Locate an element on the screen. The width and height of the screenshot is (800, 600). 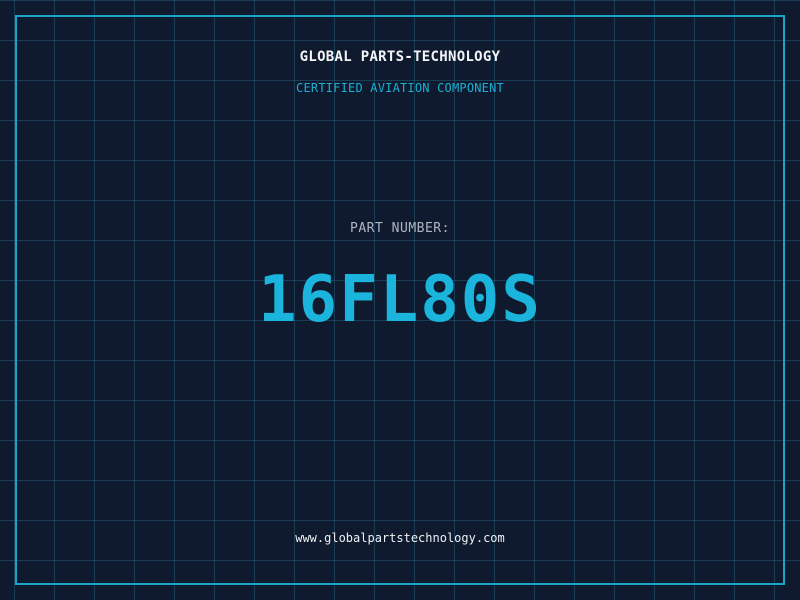
website-link: www.globalpartstechnology.com is located at coordinates (400, 538).